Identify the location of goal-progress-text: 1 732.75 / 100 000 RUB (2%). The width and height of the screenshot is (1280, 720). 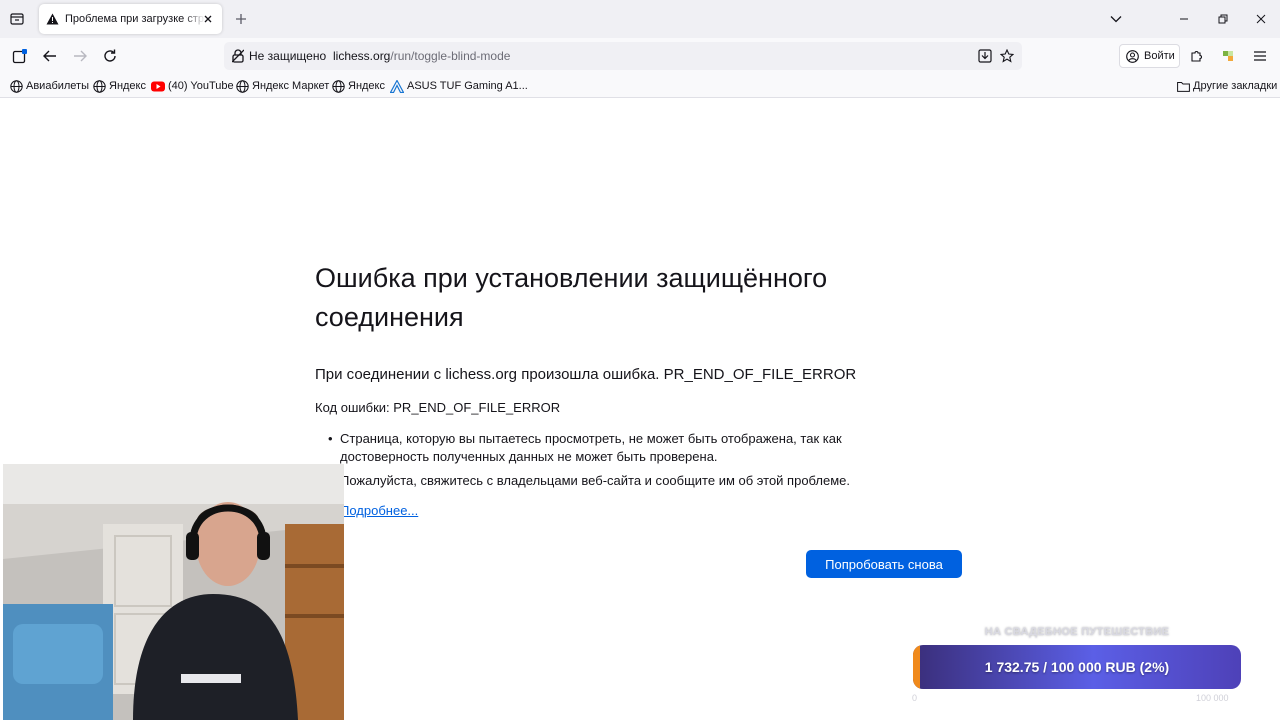
(1077, 667).